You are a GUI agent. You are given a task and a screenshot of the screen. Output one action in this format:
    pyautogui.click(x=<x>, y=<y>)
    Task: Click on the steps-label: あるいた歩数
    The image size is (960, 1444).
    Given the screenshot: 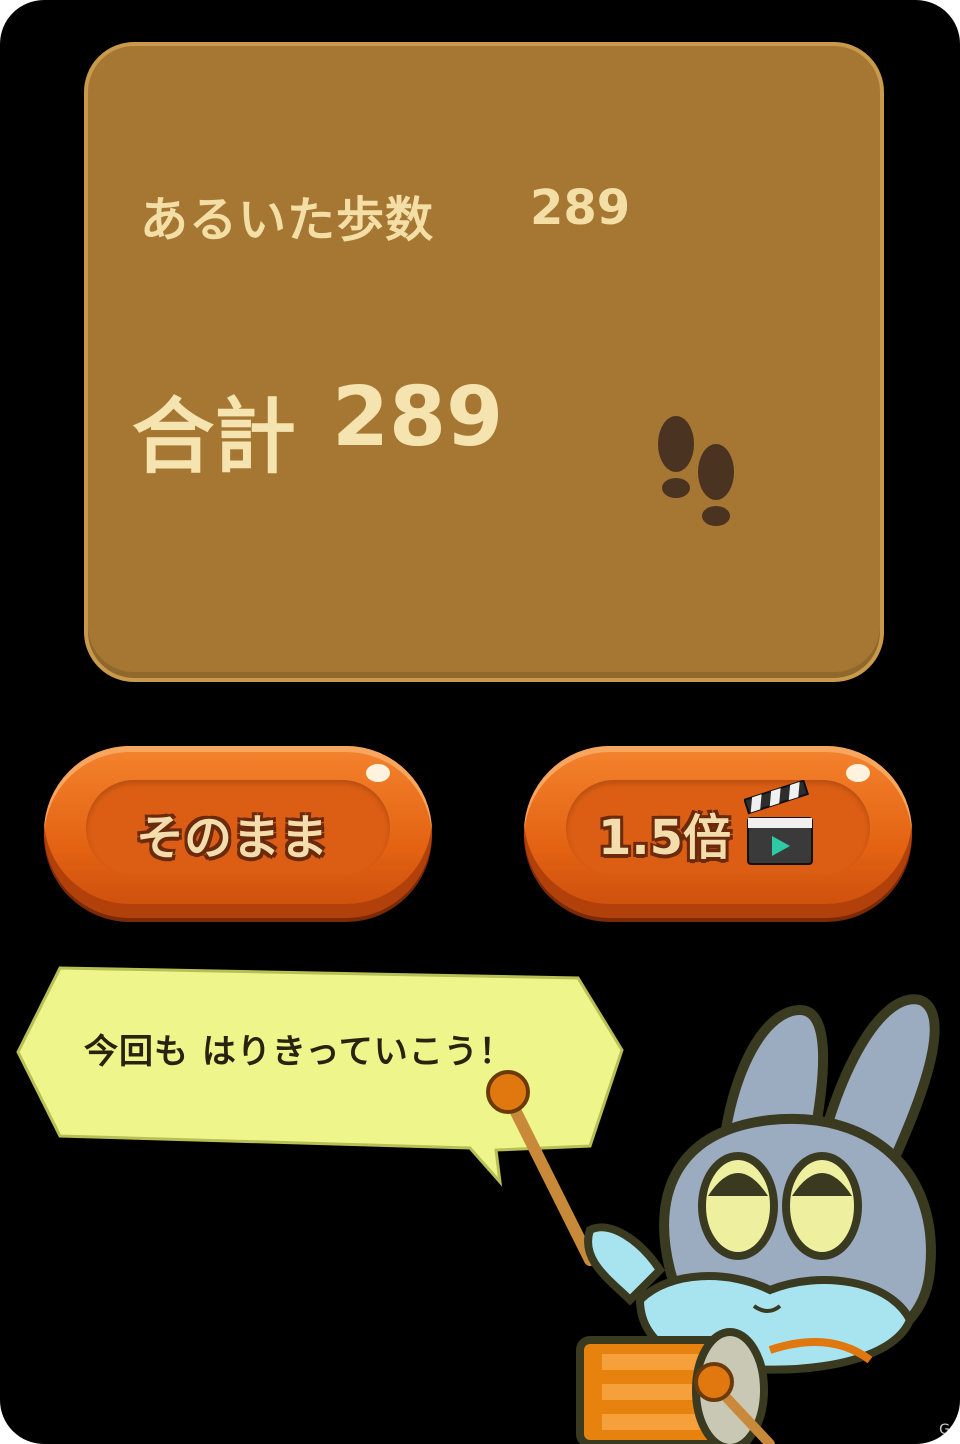 What is the action you would take?
    pyautogui.click(x=287, y=220)
    